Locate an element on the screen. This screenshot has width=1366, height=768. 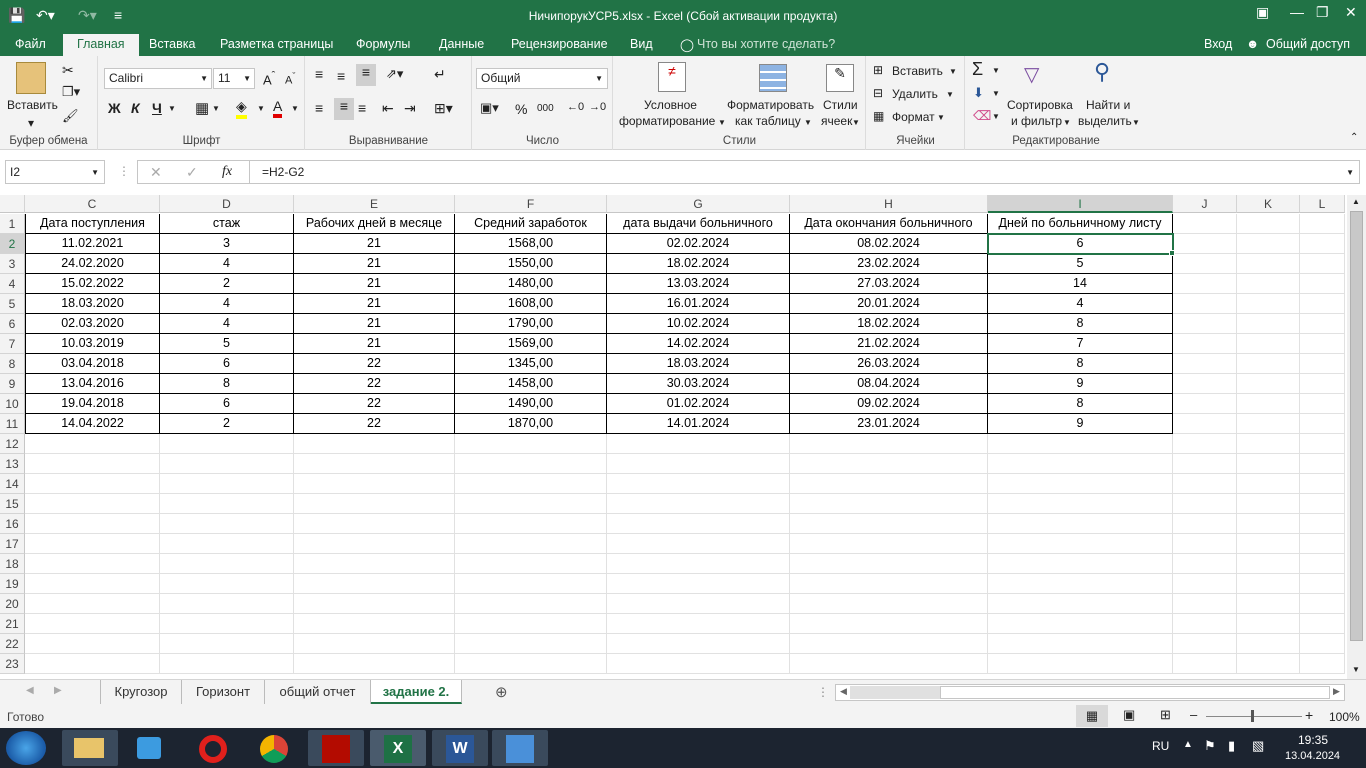
row-header: 21 is located at coordinates (12, 624).